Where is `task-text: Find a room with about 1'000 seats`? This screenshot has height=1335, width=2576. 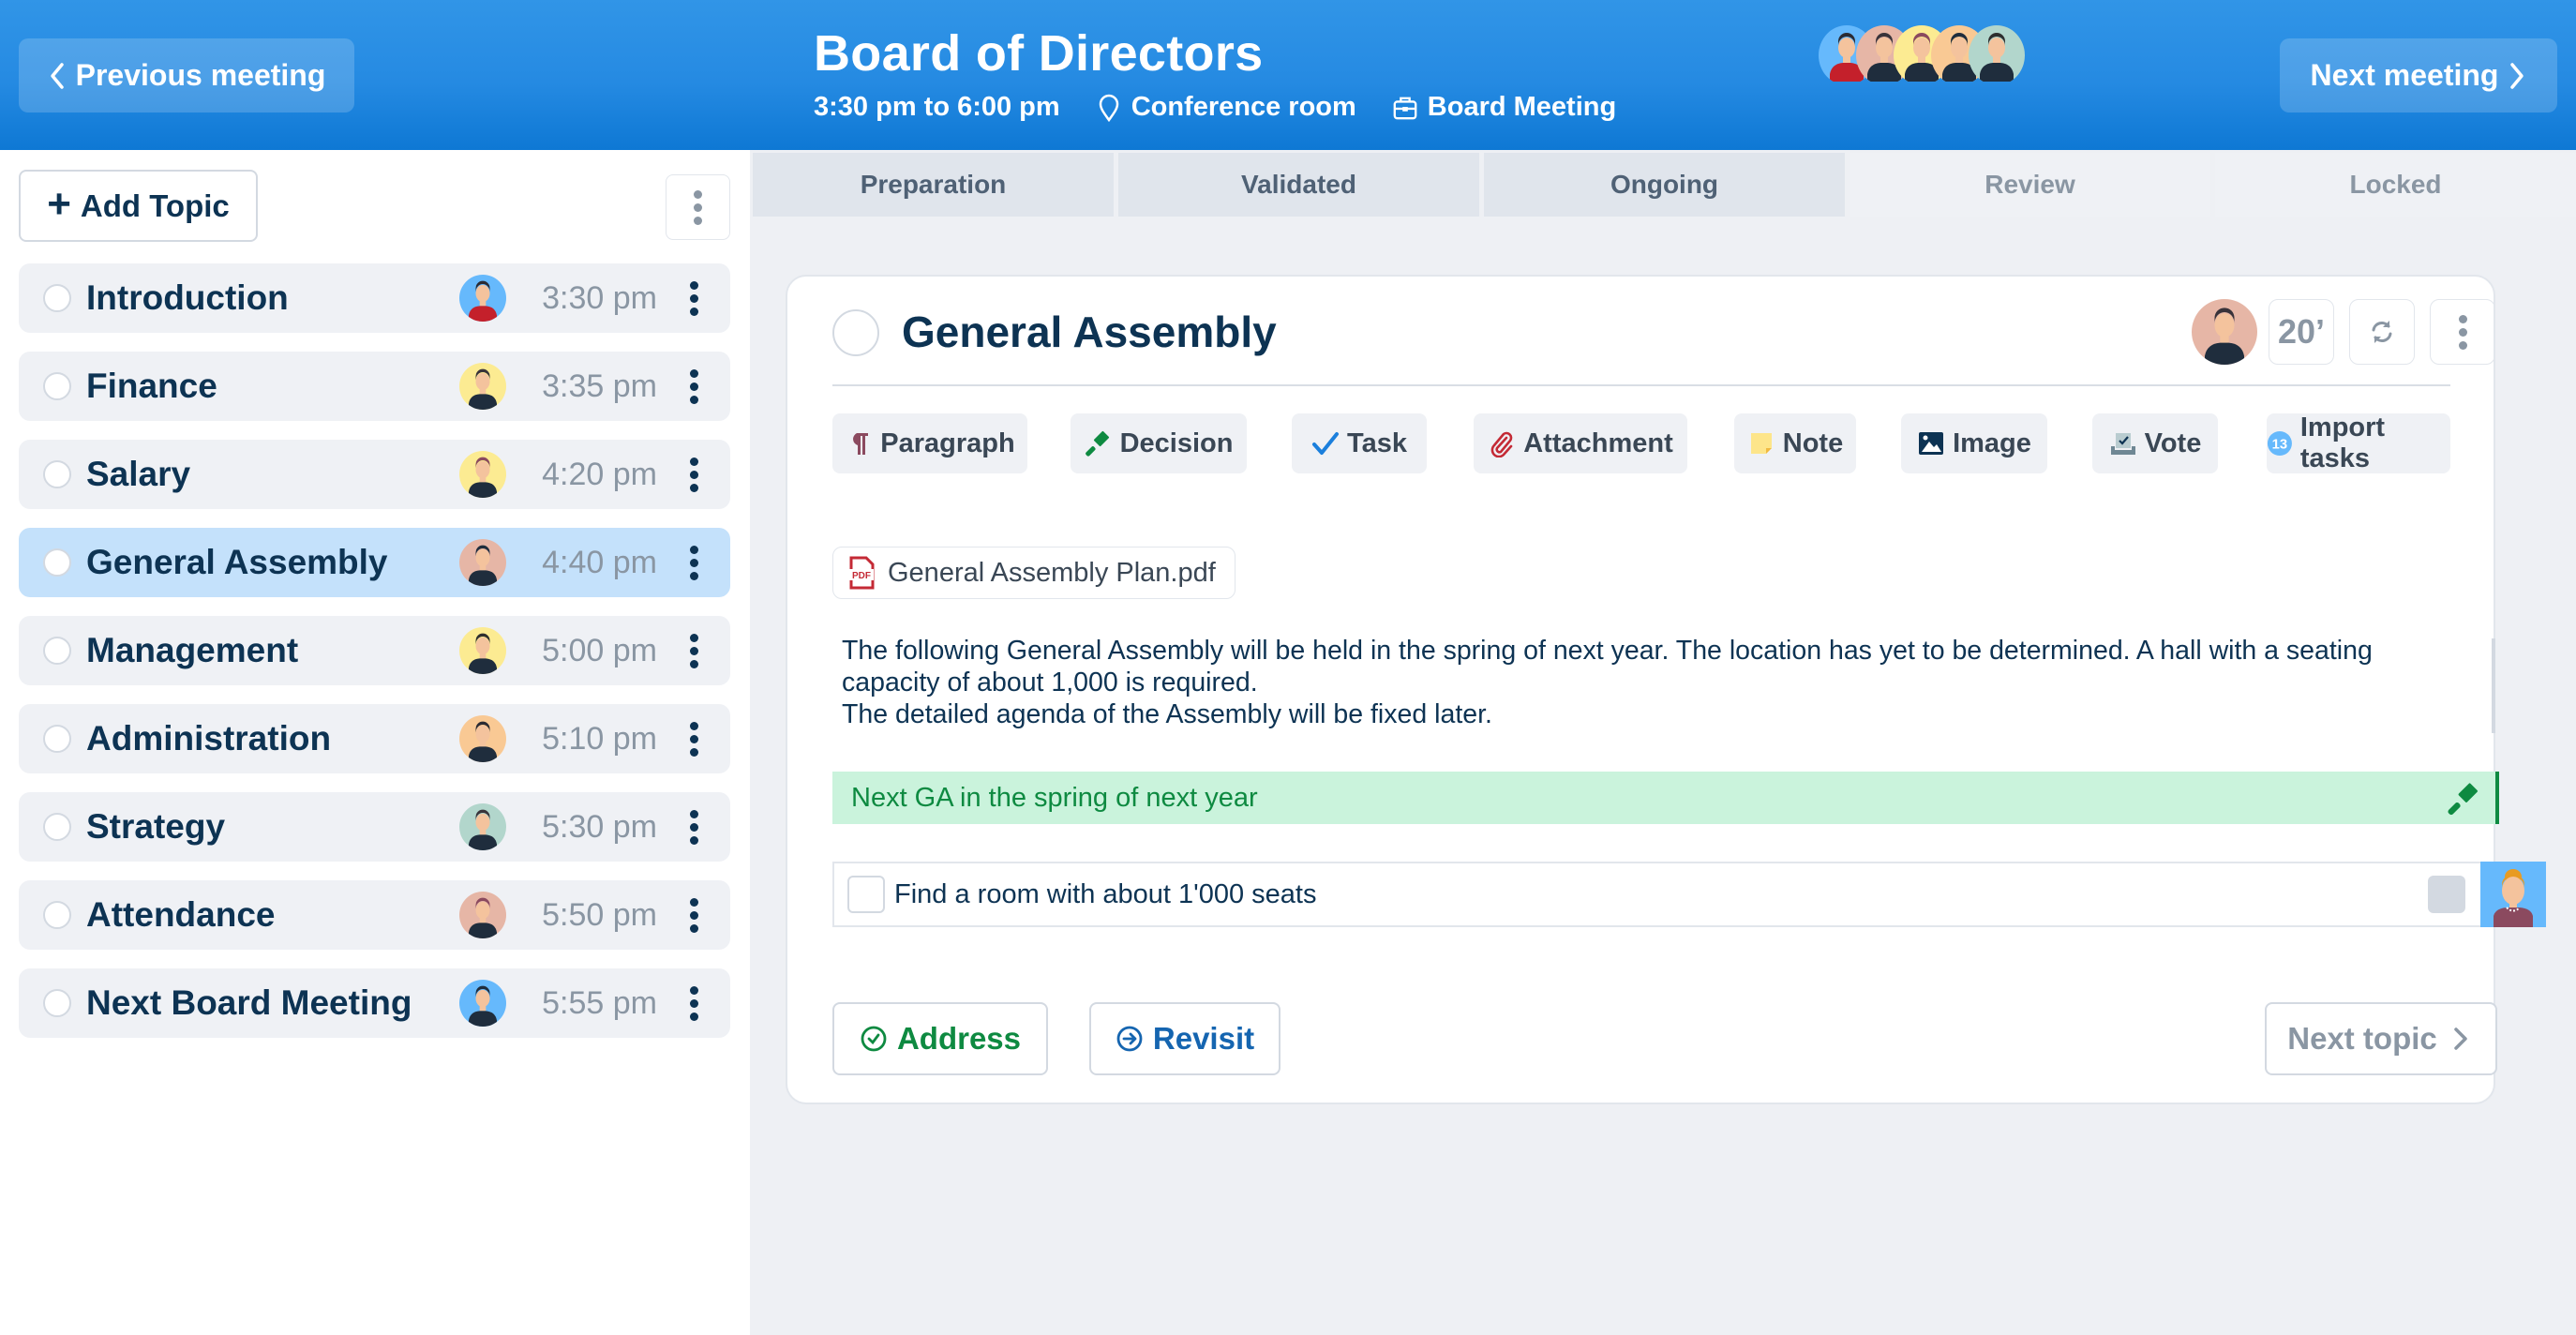 task-text: Find a room with about 1'000 seats is located at coordinates (1105, 894).